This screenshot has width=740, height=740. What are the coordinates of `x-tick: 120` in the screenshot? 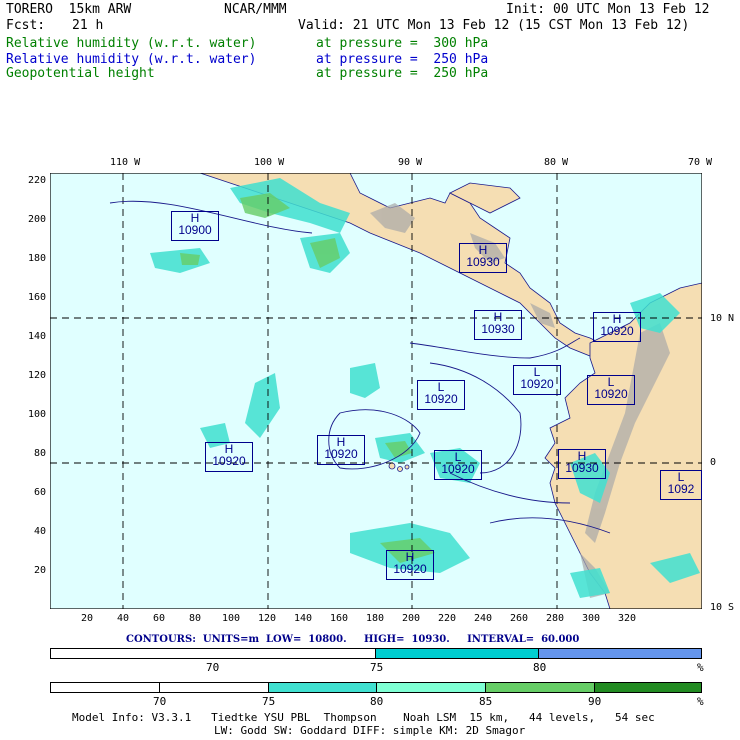 It's located at (267, 618).